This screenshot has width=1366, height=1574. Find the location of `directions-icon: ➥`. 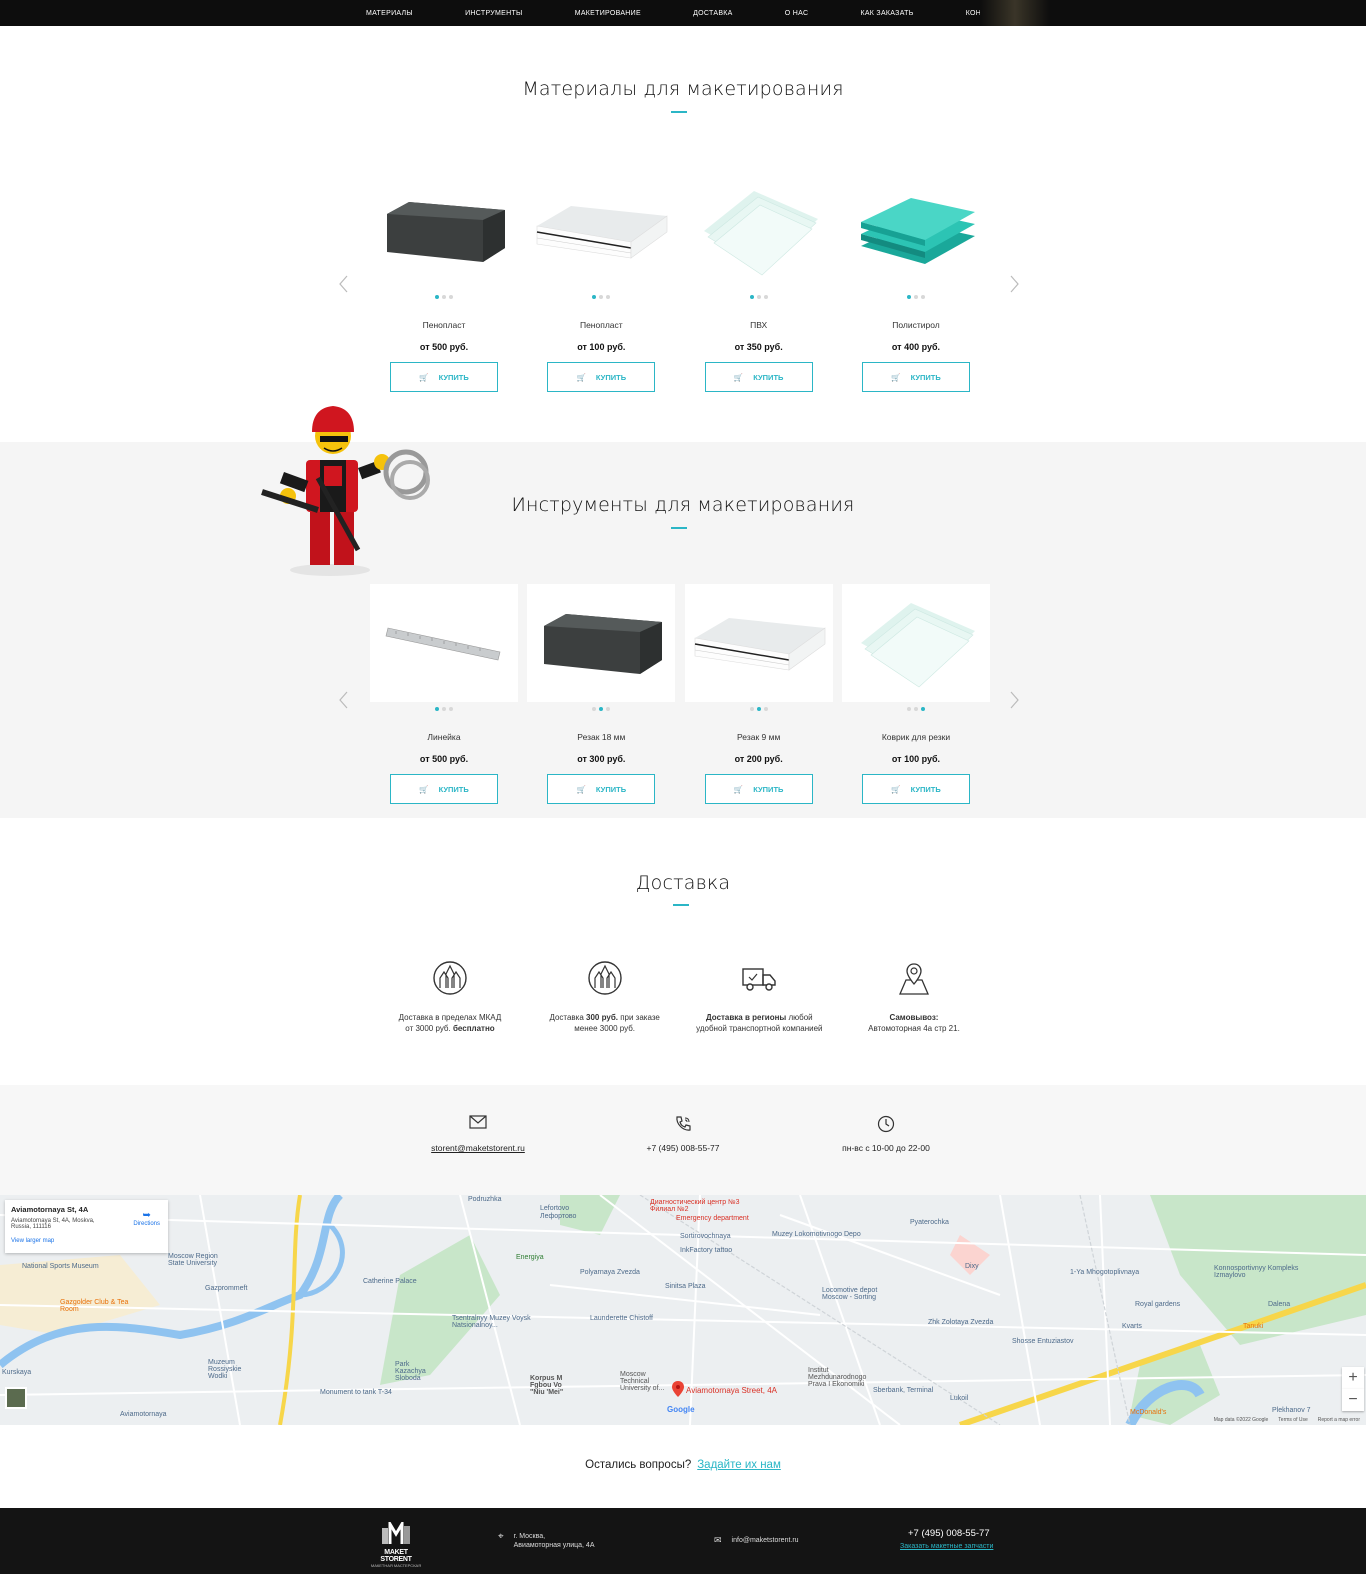

directions-icon: ➥ is located at coordinates (146, 1215).